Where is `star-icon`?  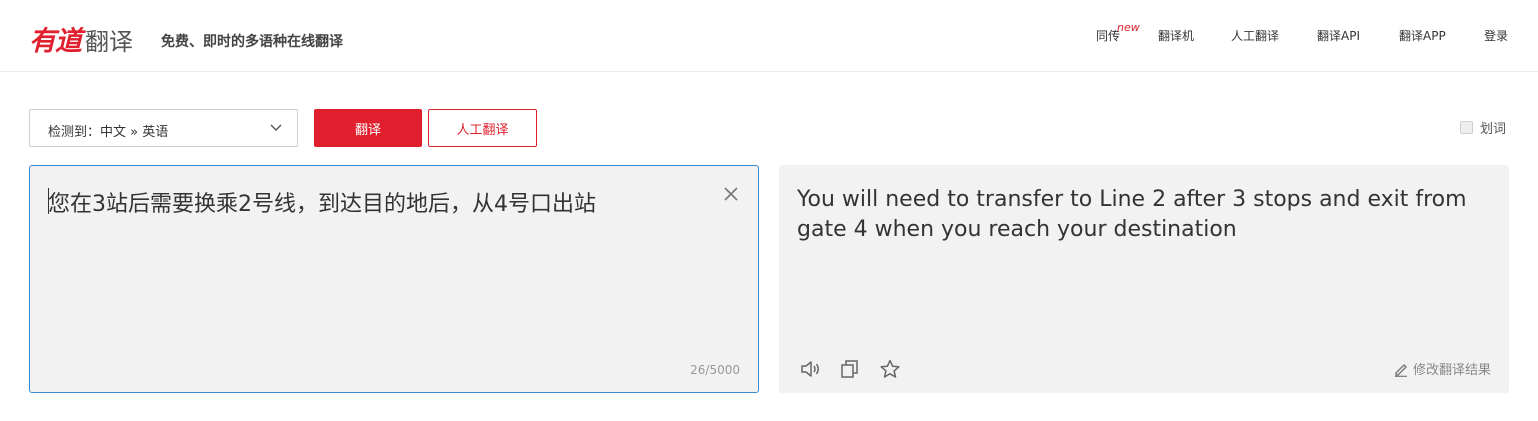 star-icon is located at coordinates (890, 369).